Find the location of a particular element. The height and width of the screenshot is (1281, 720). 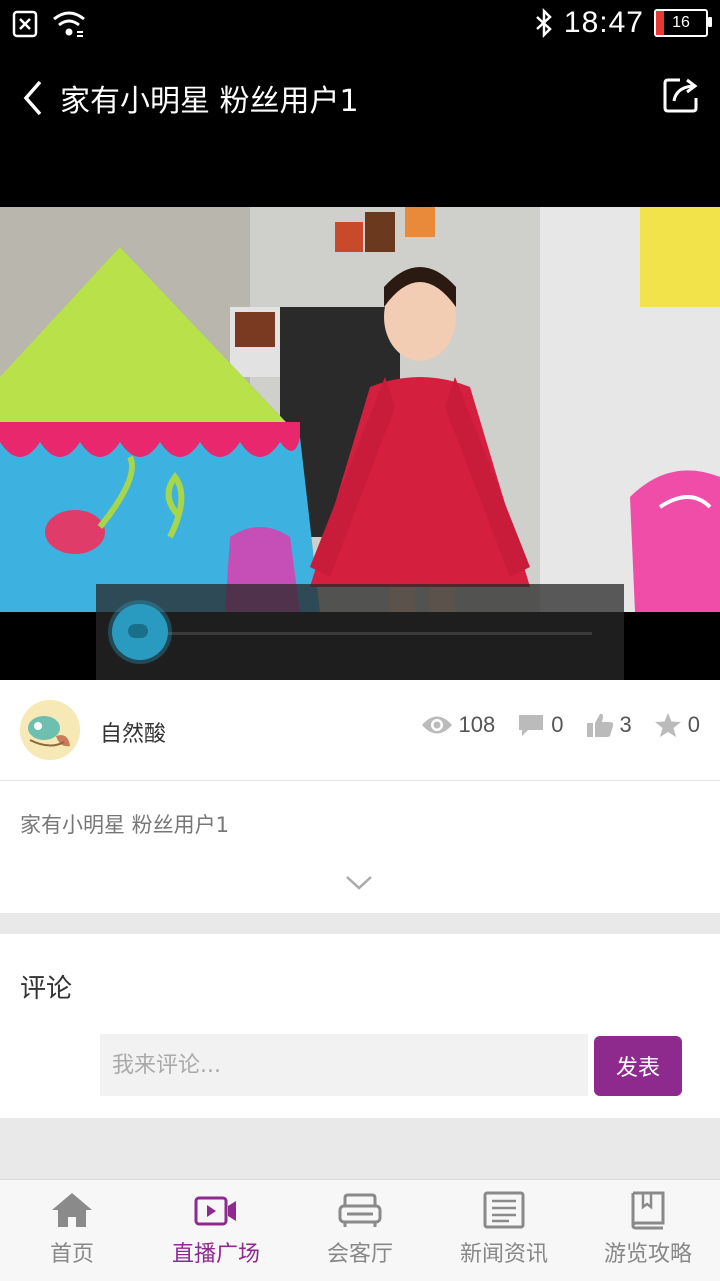

avatar-icon is located at coordinates (50, 730).